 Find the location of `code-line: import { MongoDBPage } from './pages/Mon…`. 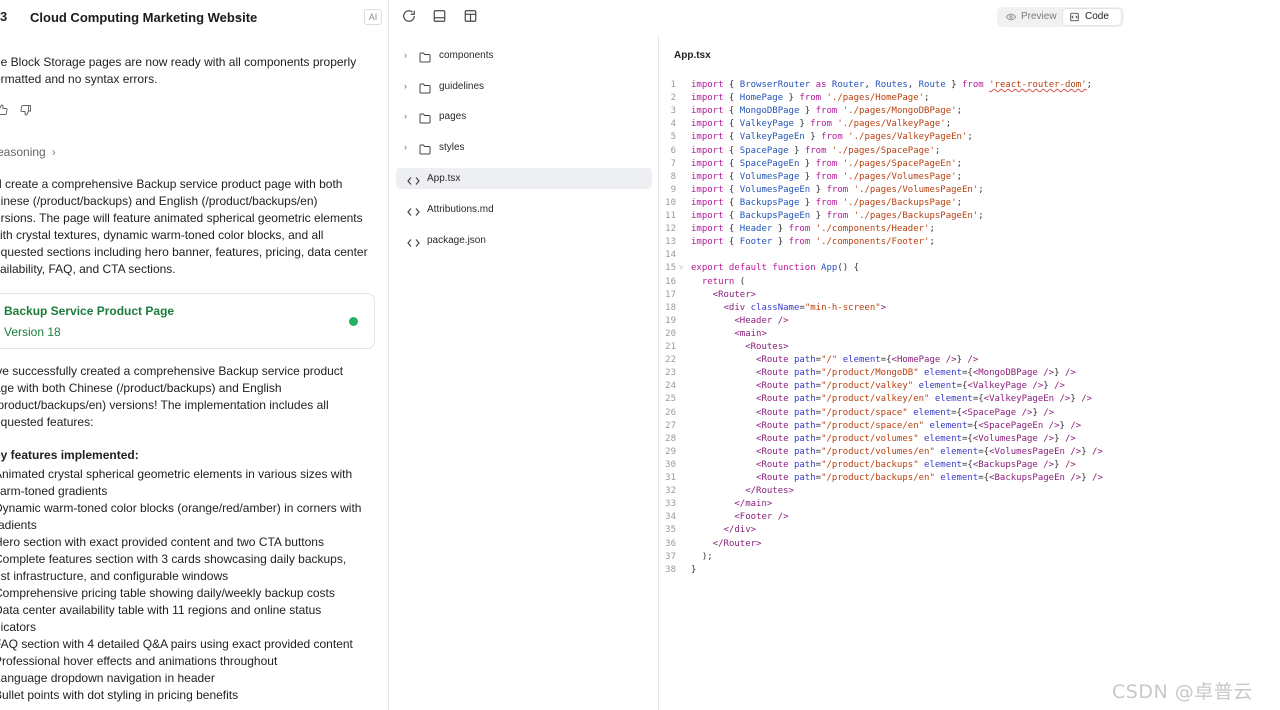

code-line: import { MongoDBPage } from './pages/Mon… is located at coordinates (826, 111).